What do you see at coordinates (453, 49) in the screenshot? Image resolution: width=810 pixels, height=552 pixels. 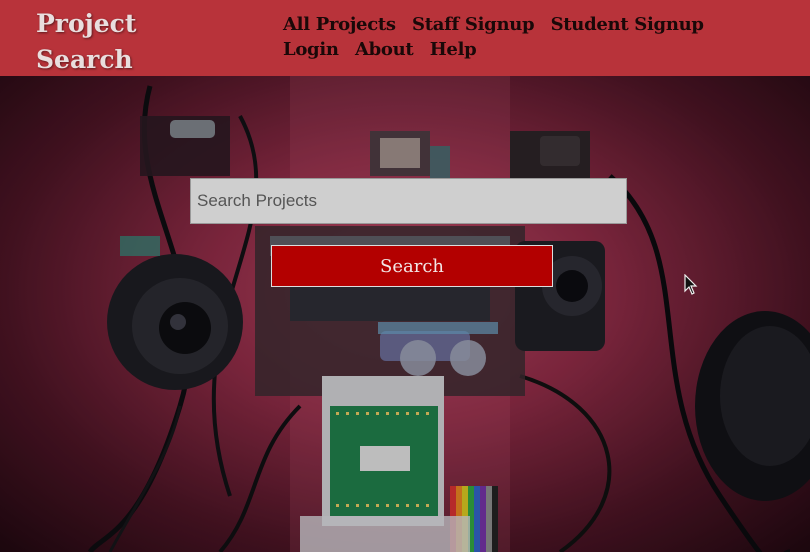 I see `nav-help: Help` at bounding box center [453, 49].